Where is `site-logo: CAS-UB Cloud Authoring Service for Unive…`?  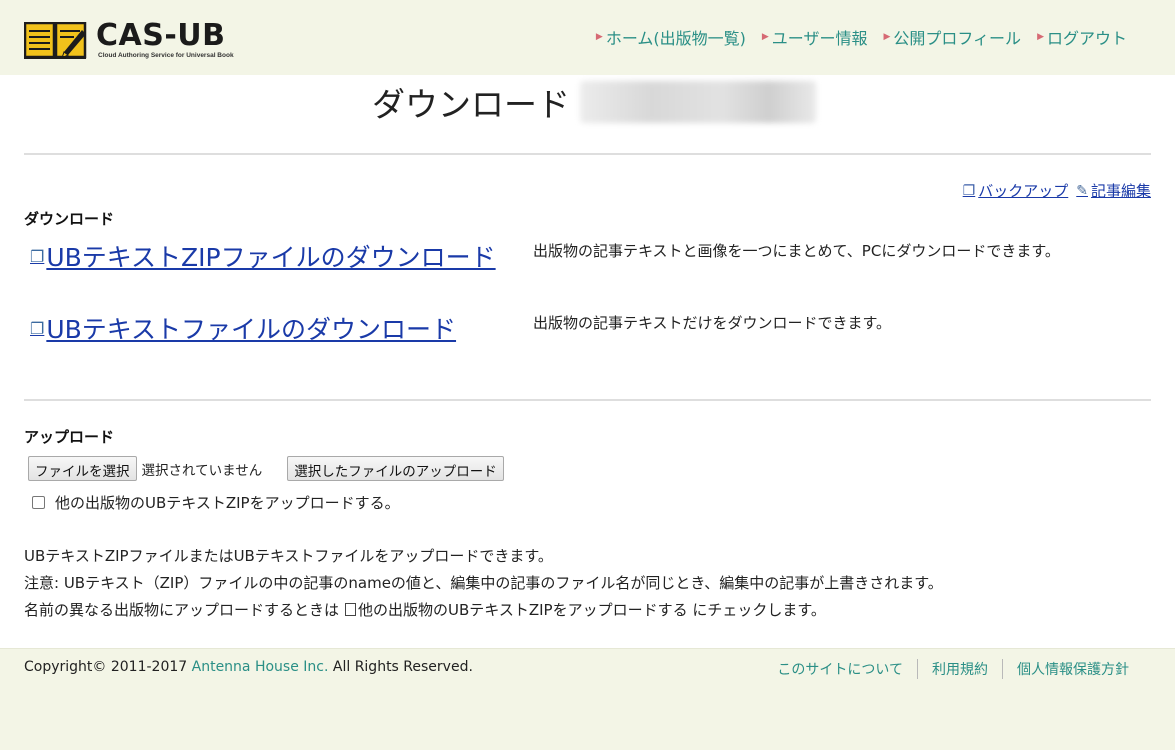
site-logo: CAS-UB Cloud Authoring Service for Unive… is located at coordinates (129, 41).